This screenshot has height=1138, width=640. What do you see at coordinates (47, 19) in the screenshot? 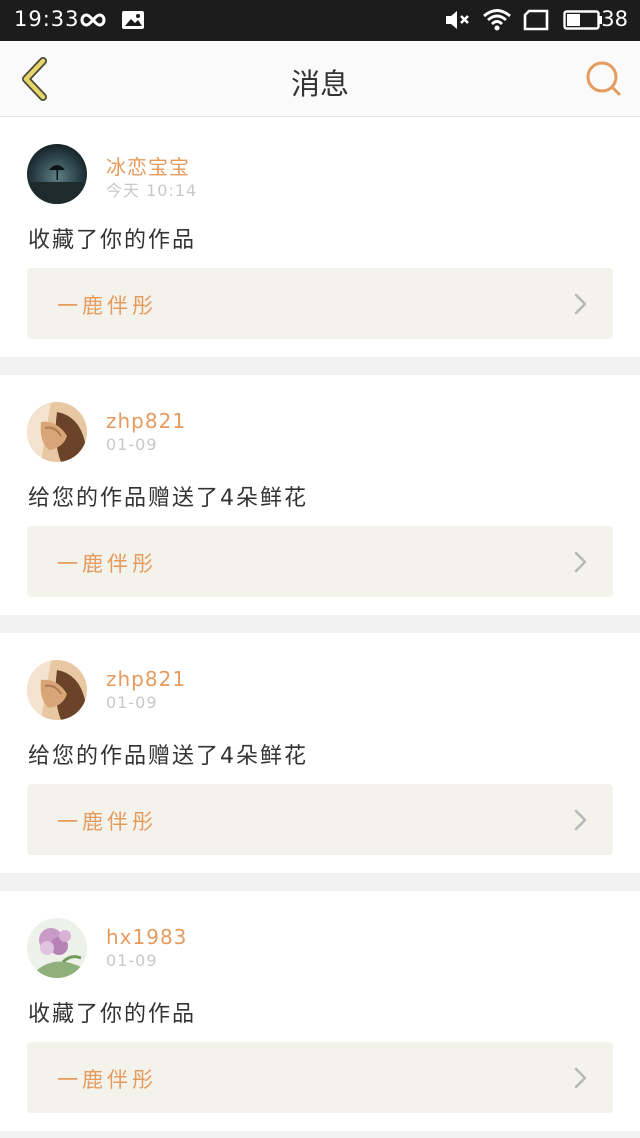
I see `status-time: 19:33` at bounding box center [47, 19].